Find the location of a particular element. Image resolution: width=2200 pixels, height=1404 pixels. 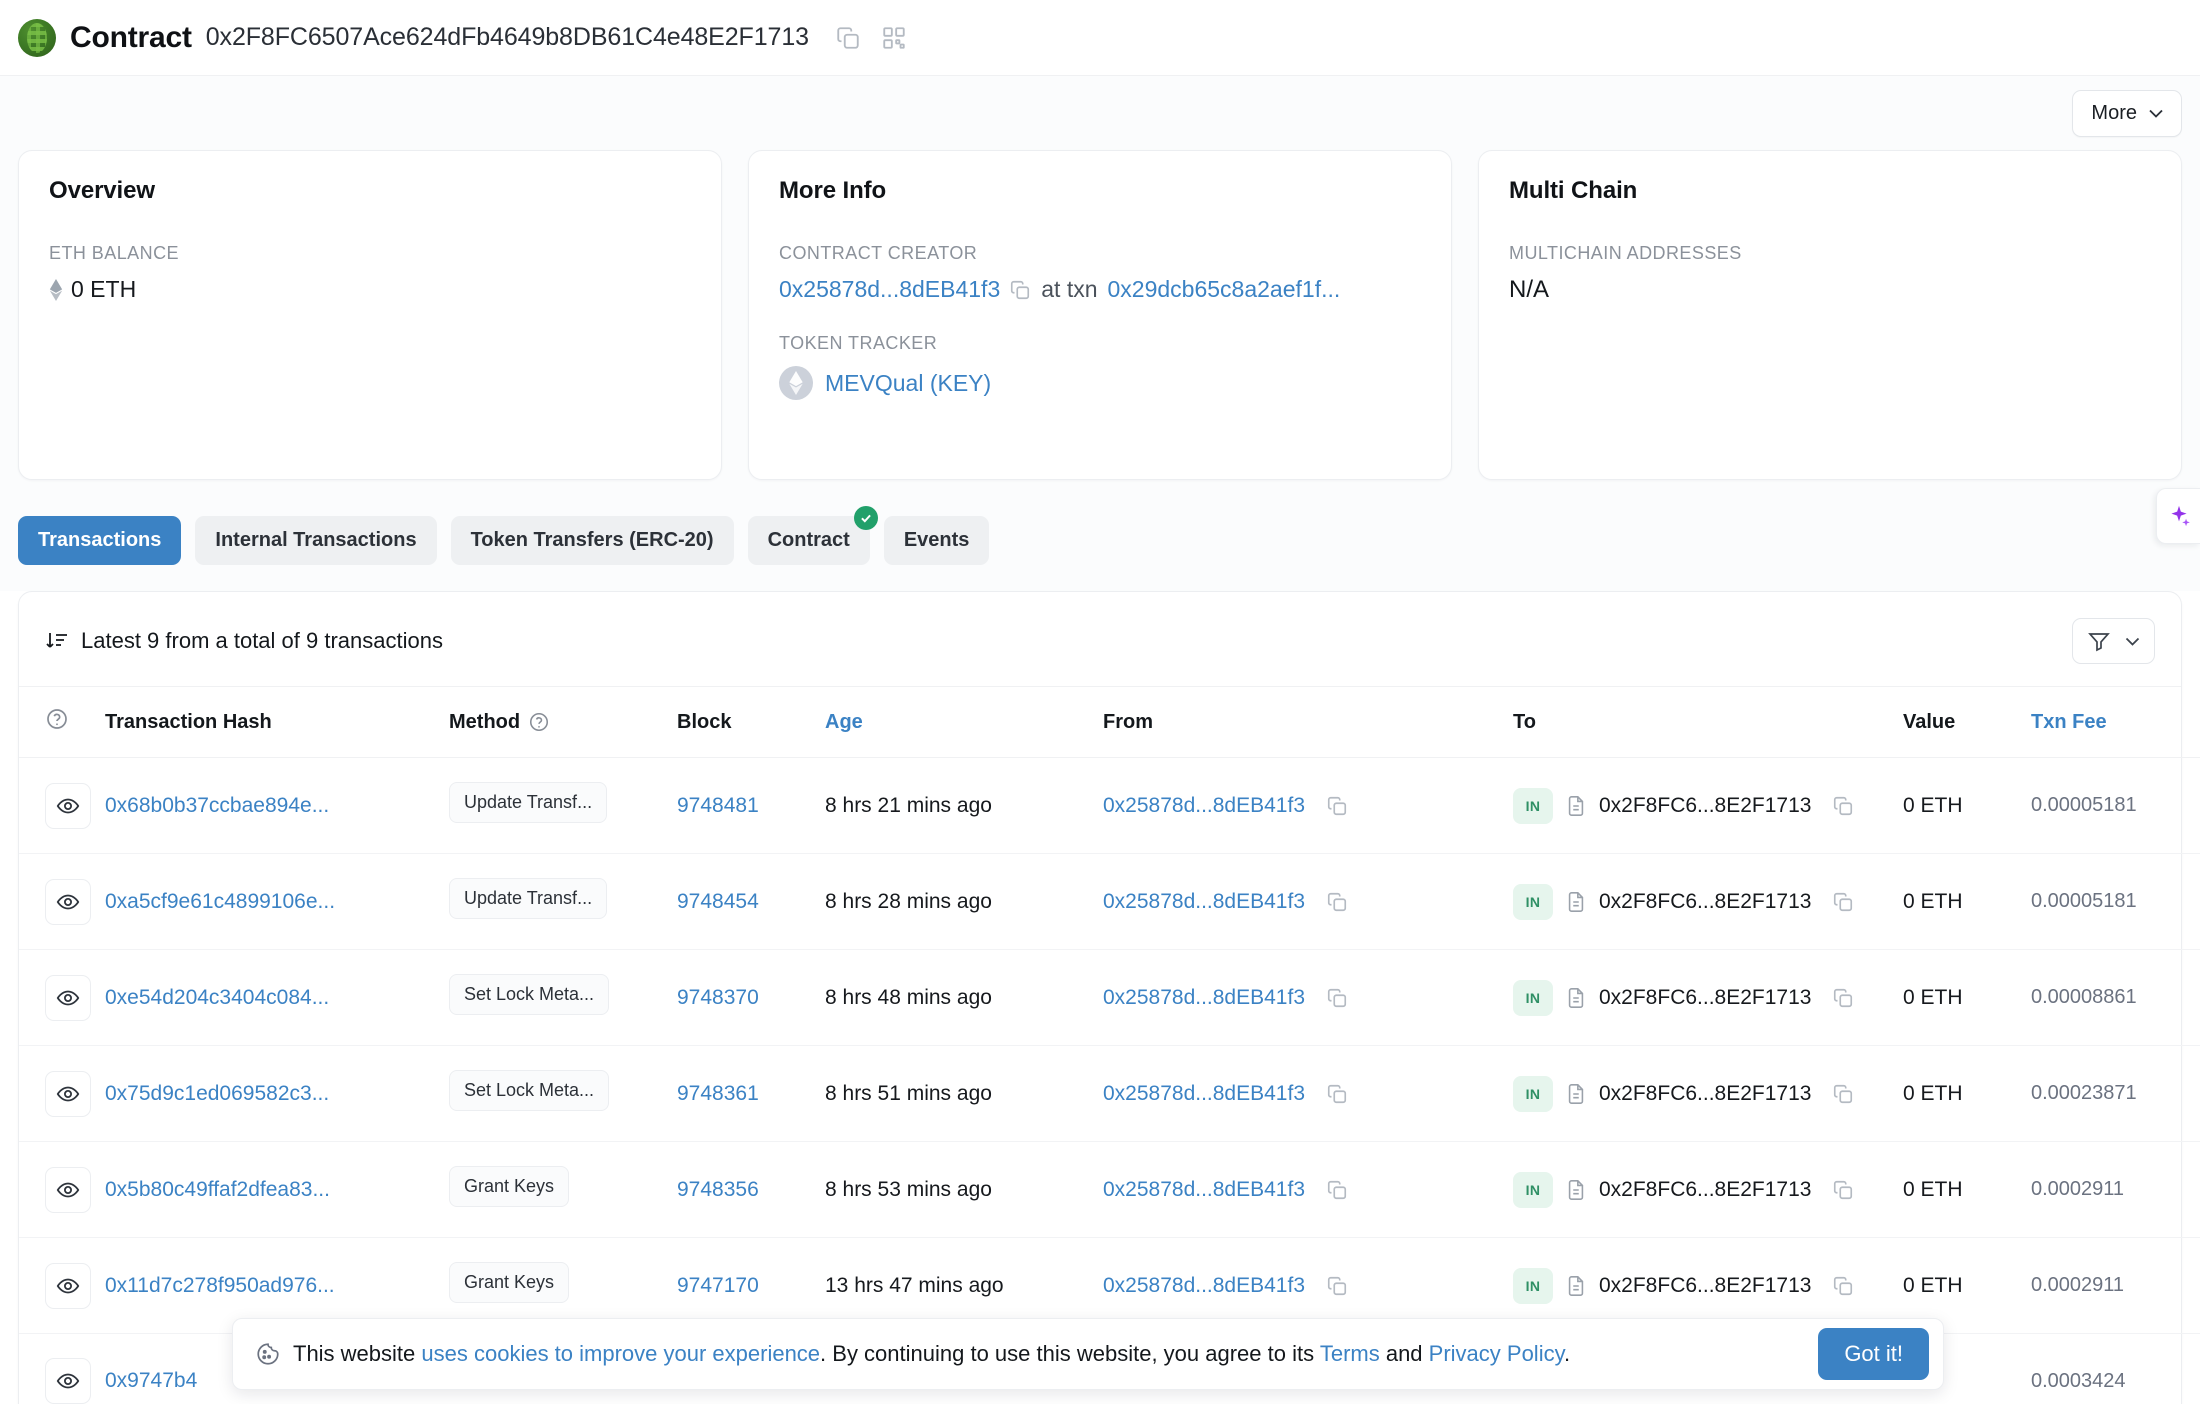

tab-transactions: Transactions is located at coordinates (100, 540).